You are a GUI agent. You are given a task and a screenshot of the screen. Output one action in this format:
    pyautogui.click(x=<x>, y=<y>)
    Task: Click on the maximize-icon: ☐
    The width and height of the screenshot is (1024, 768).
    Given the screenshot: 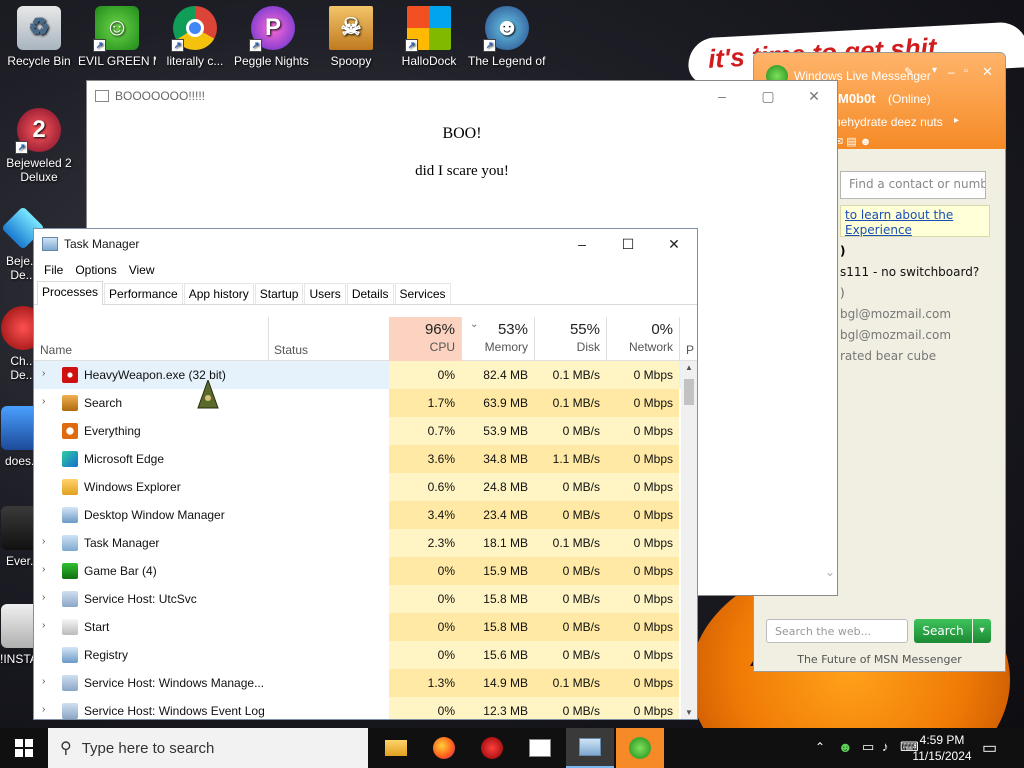 What is the action you would take?
    pyautogui.click(x=628, y=244)
    